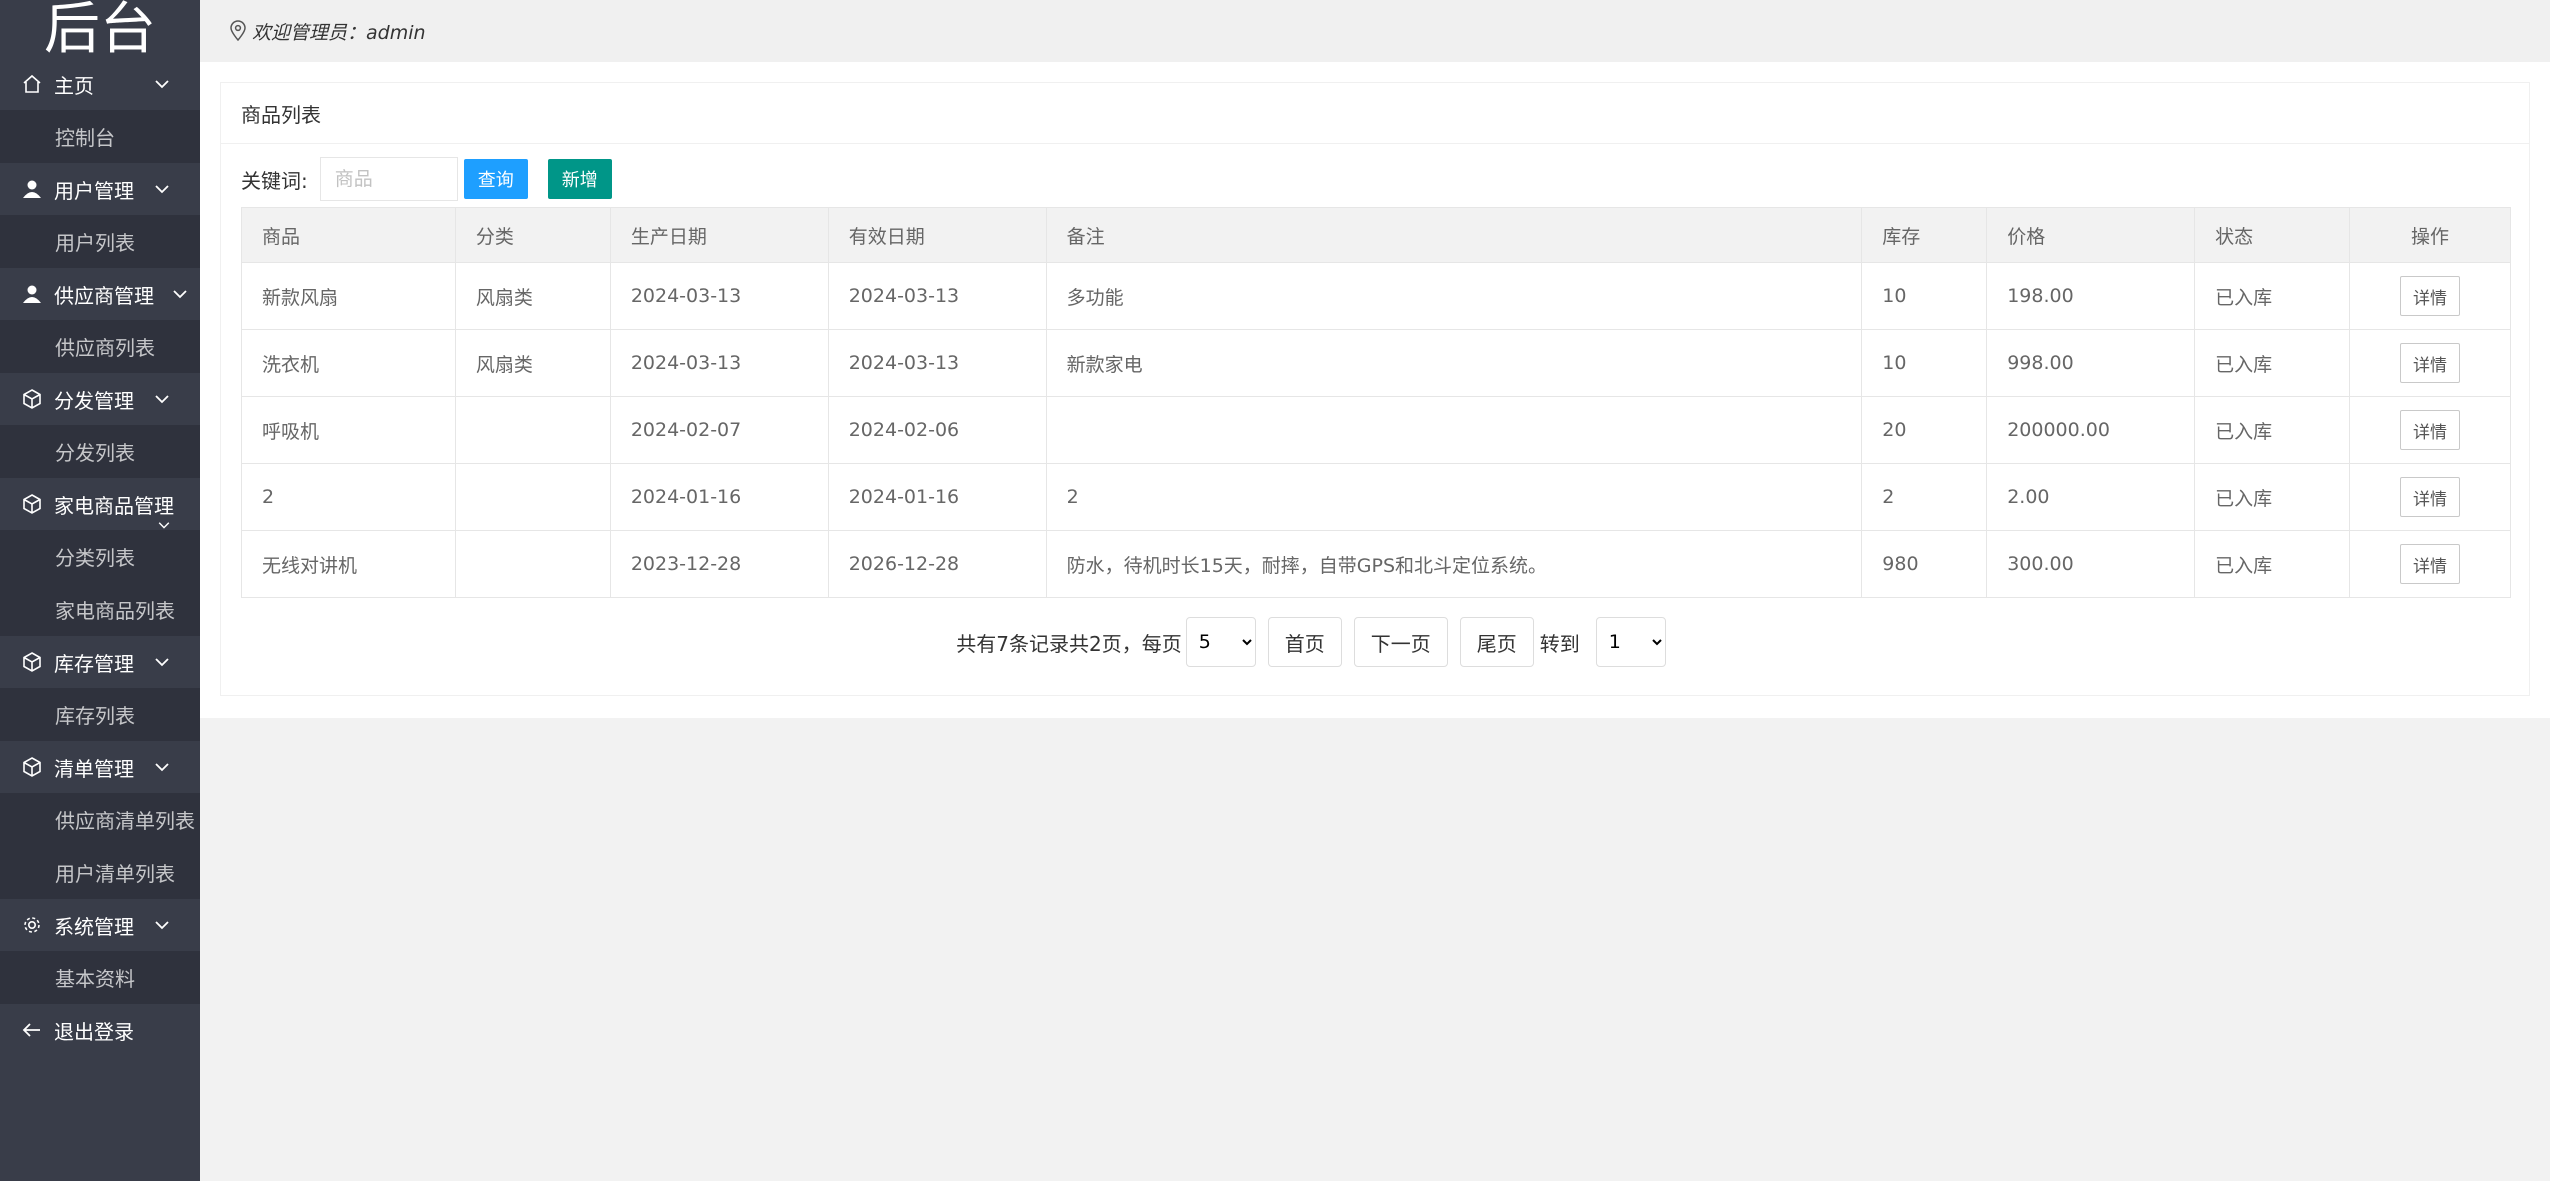  I want to click on cell-name: 新款风扇, so click(348, 296).